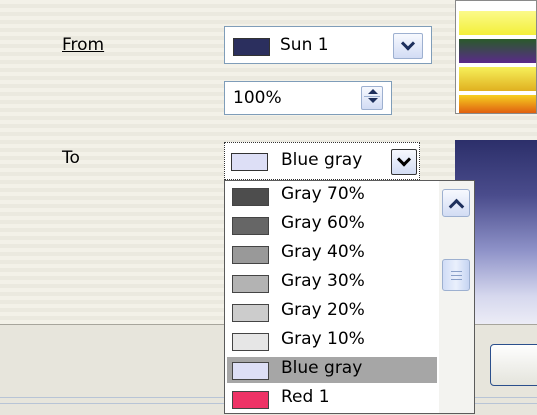 The image size is (537, 415). What do you see at coordinates (323, 339) in the screenshot?
I see `dropdown-item-label: Gray 10%` at bounding box center [323, 339].